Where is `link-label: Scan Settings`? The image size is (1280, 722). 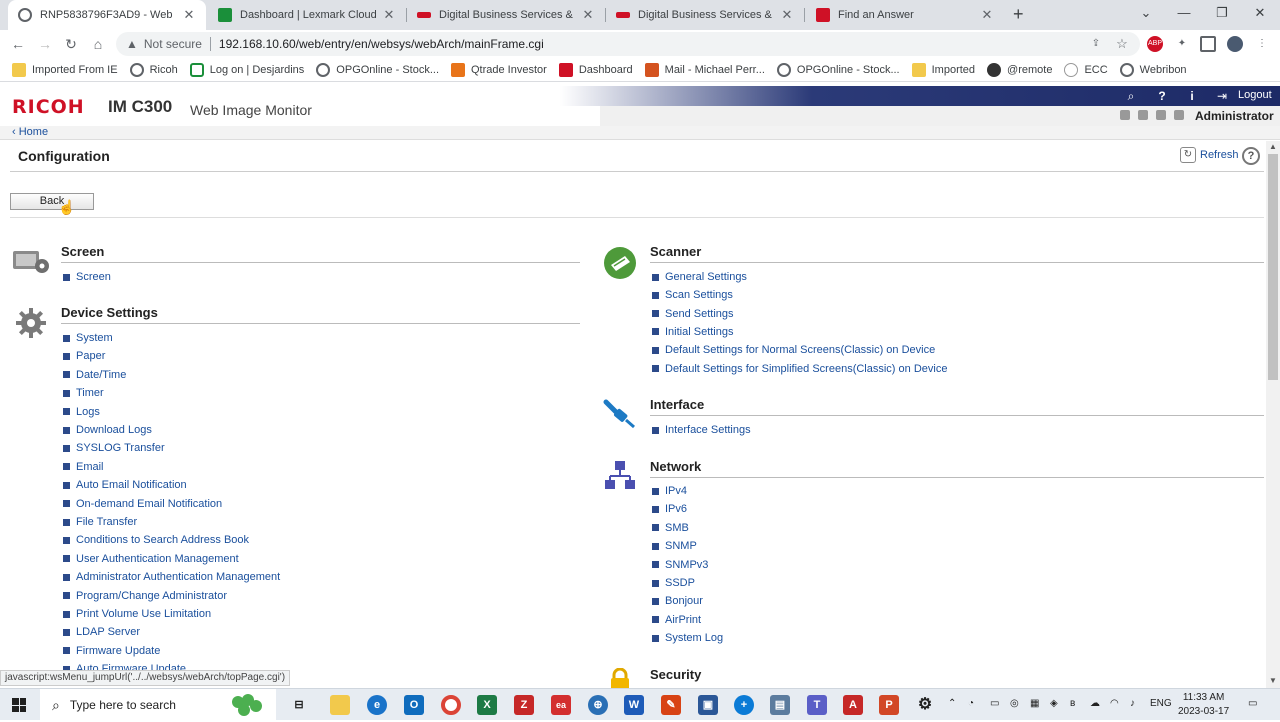
link-label: Scan Settings is located at coordinates (699, 295).